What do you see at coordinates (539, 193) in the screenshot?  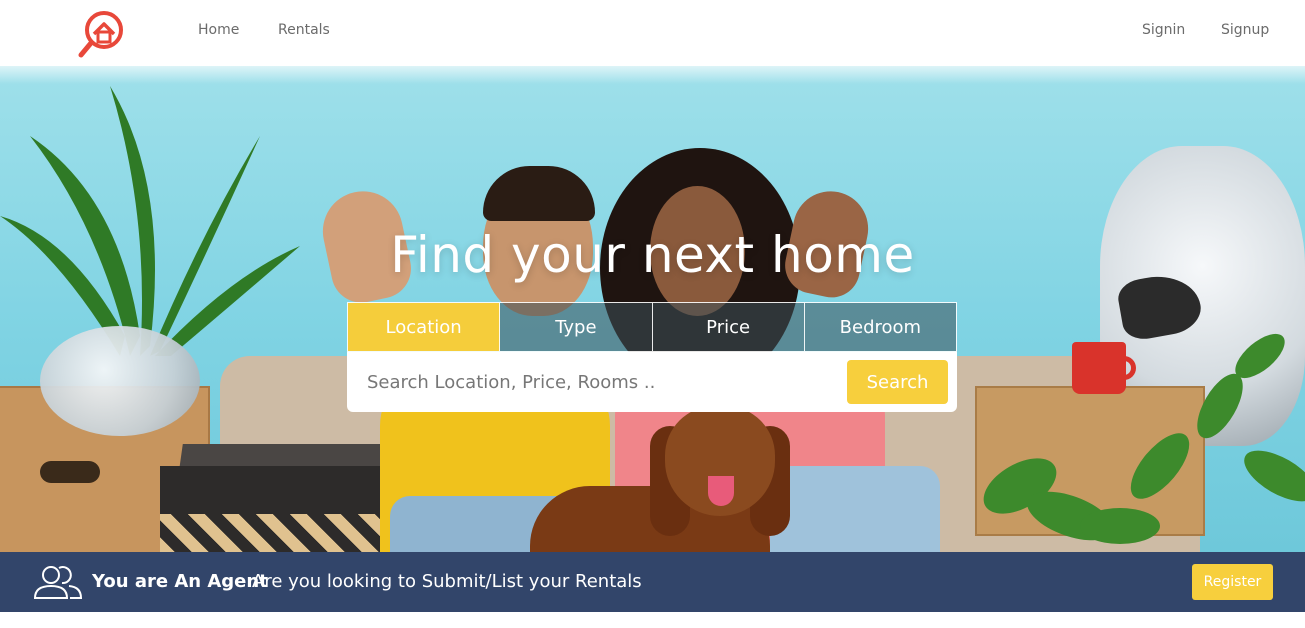 I see `hero-man-hair` at bounding box center [539, 193].